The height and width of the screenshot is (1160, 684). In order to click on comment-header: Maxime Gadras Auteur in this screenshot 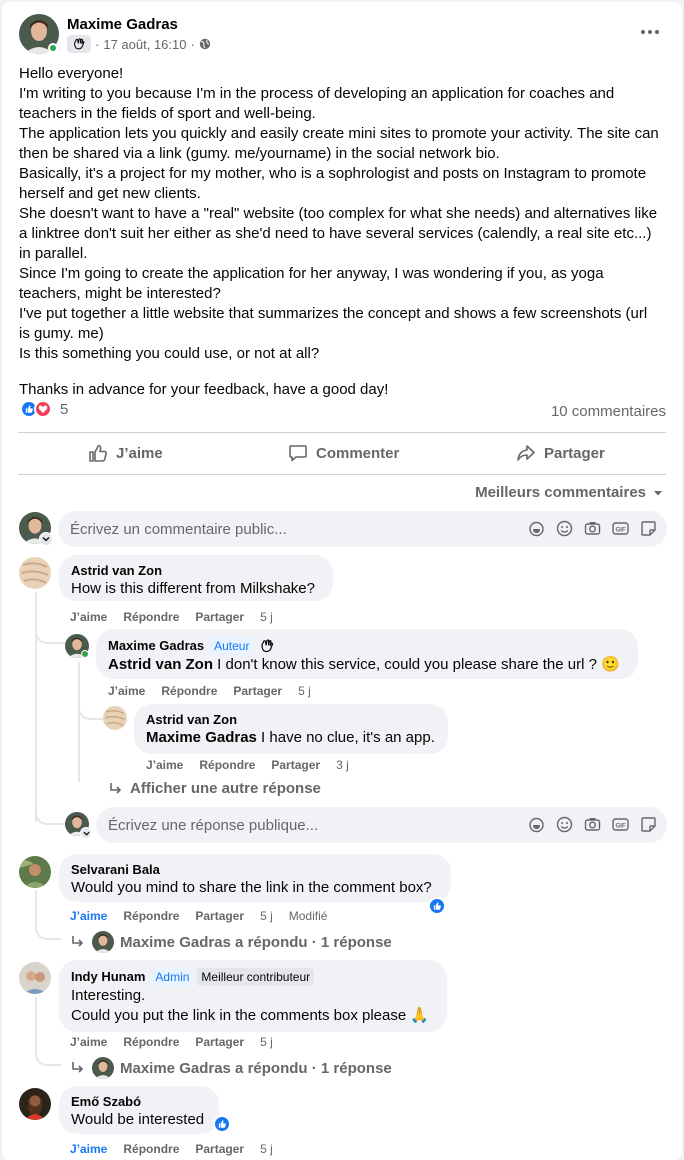, I will do `click(367, 646)`.